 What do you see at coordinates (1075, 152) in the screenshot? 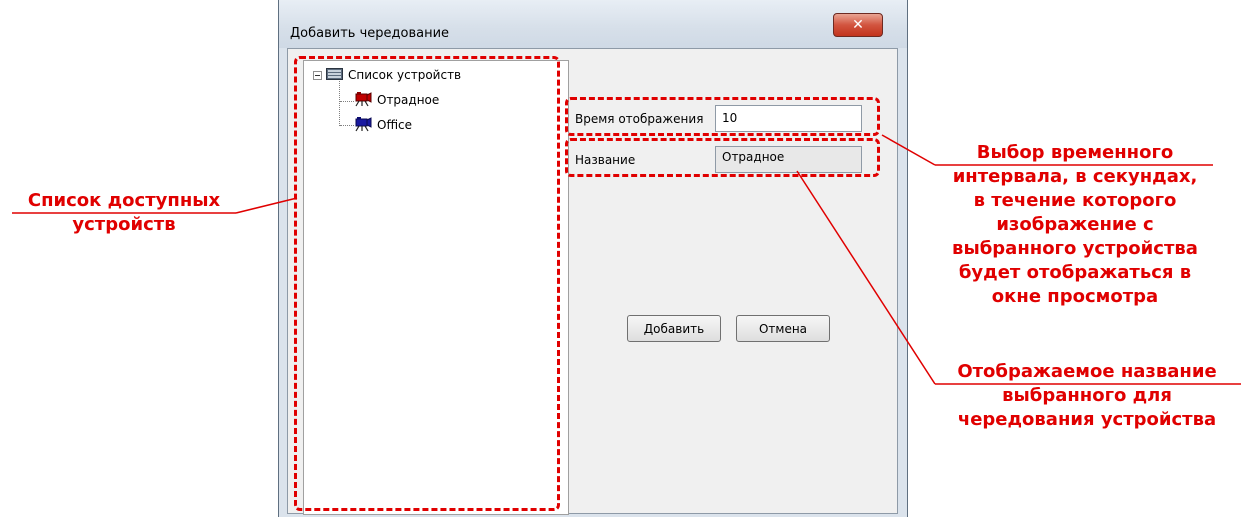
I see `callout-line: Выбор временного` at bounding box center [1075, 152].